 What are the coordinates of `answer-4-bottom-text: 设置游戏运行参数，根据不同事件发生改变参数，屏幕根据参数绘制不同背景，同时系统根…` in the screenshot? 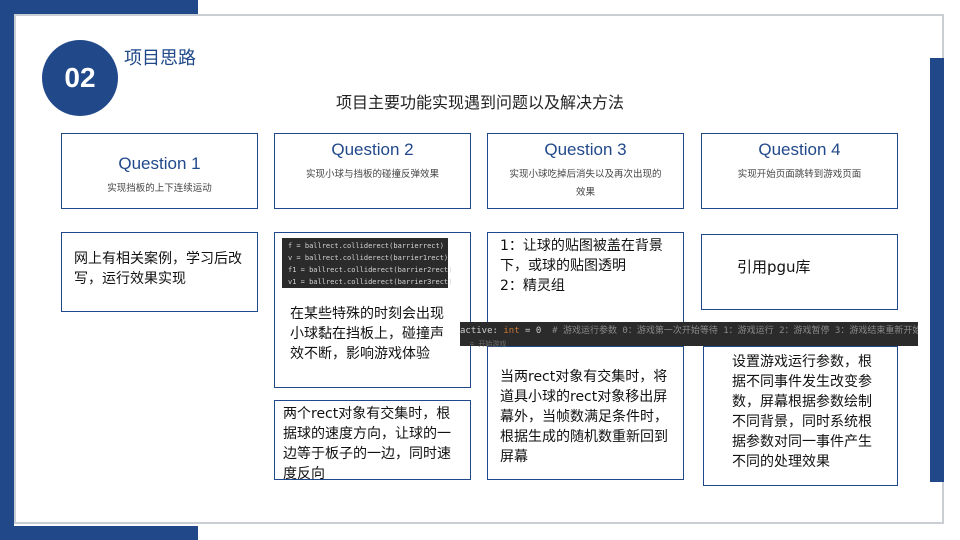 It's located at (802, 412).